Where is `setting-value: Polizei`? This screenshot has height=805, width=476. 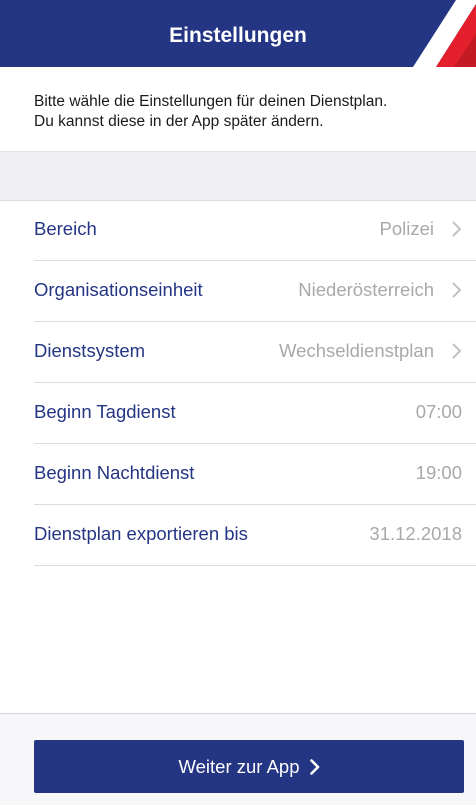
setting-value: Polizei is located at coordinates (407, 228).